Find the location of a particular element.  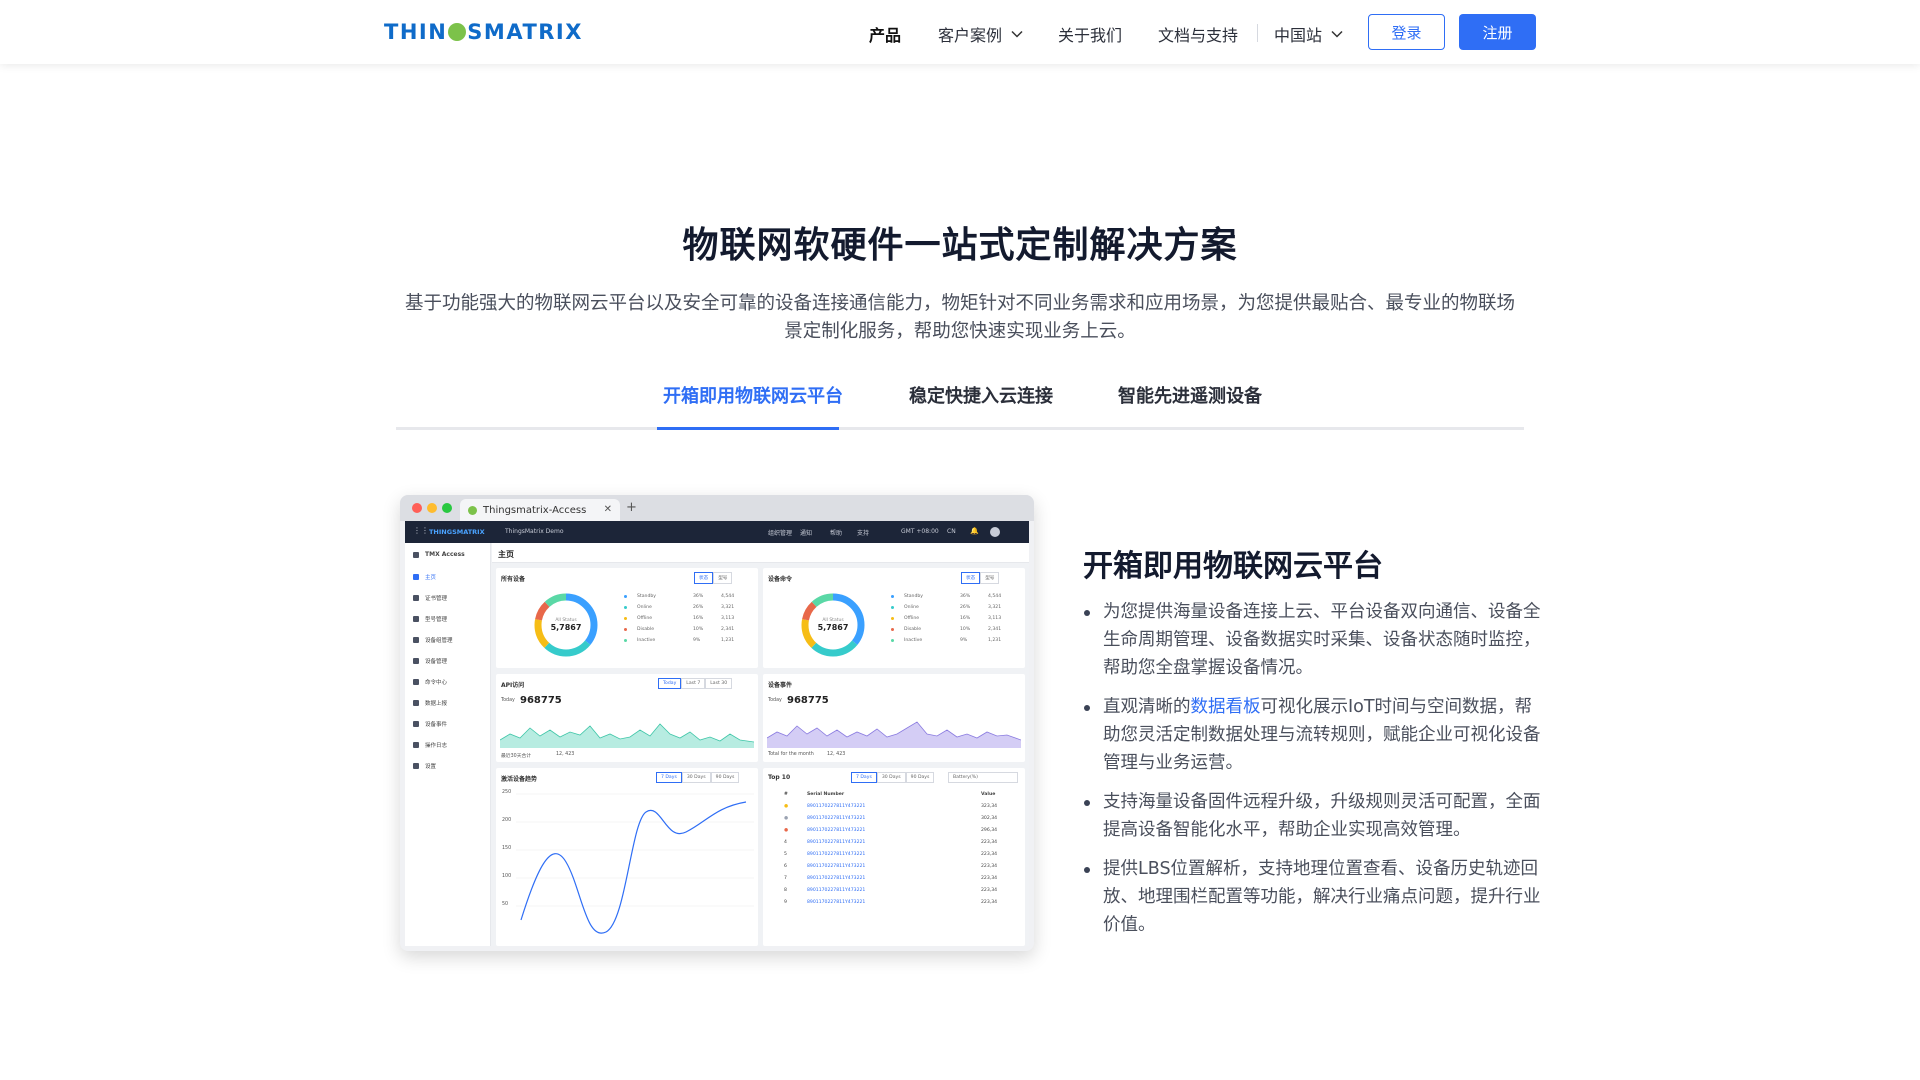

sidebar-item-devices: 设备管理 is located at coordinates (430, 661).